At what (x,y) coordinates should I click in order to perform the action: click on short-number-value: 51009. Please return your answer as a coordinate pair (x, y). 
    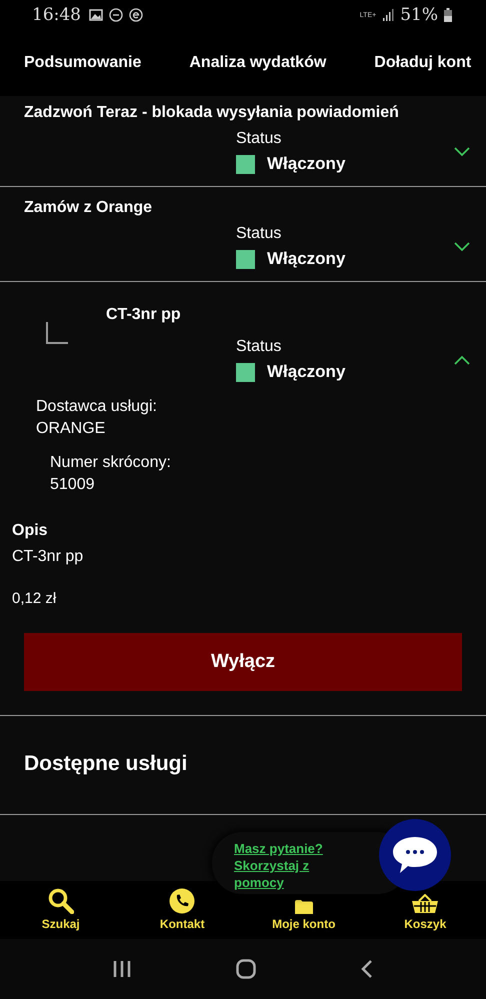
    Looking at the image, I should click on (73, 485).